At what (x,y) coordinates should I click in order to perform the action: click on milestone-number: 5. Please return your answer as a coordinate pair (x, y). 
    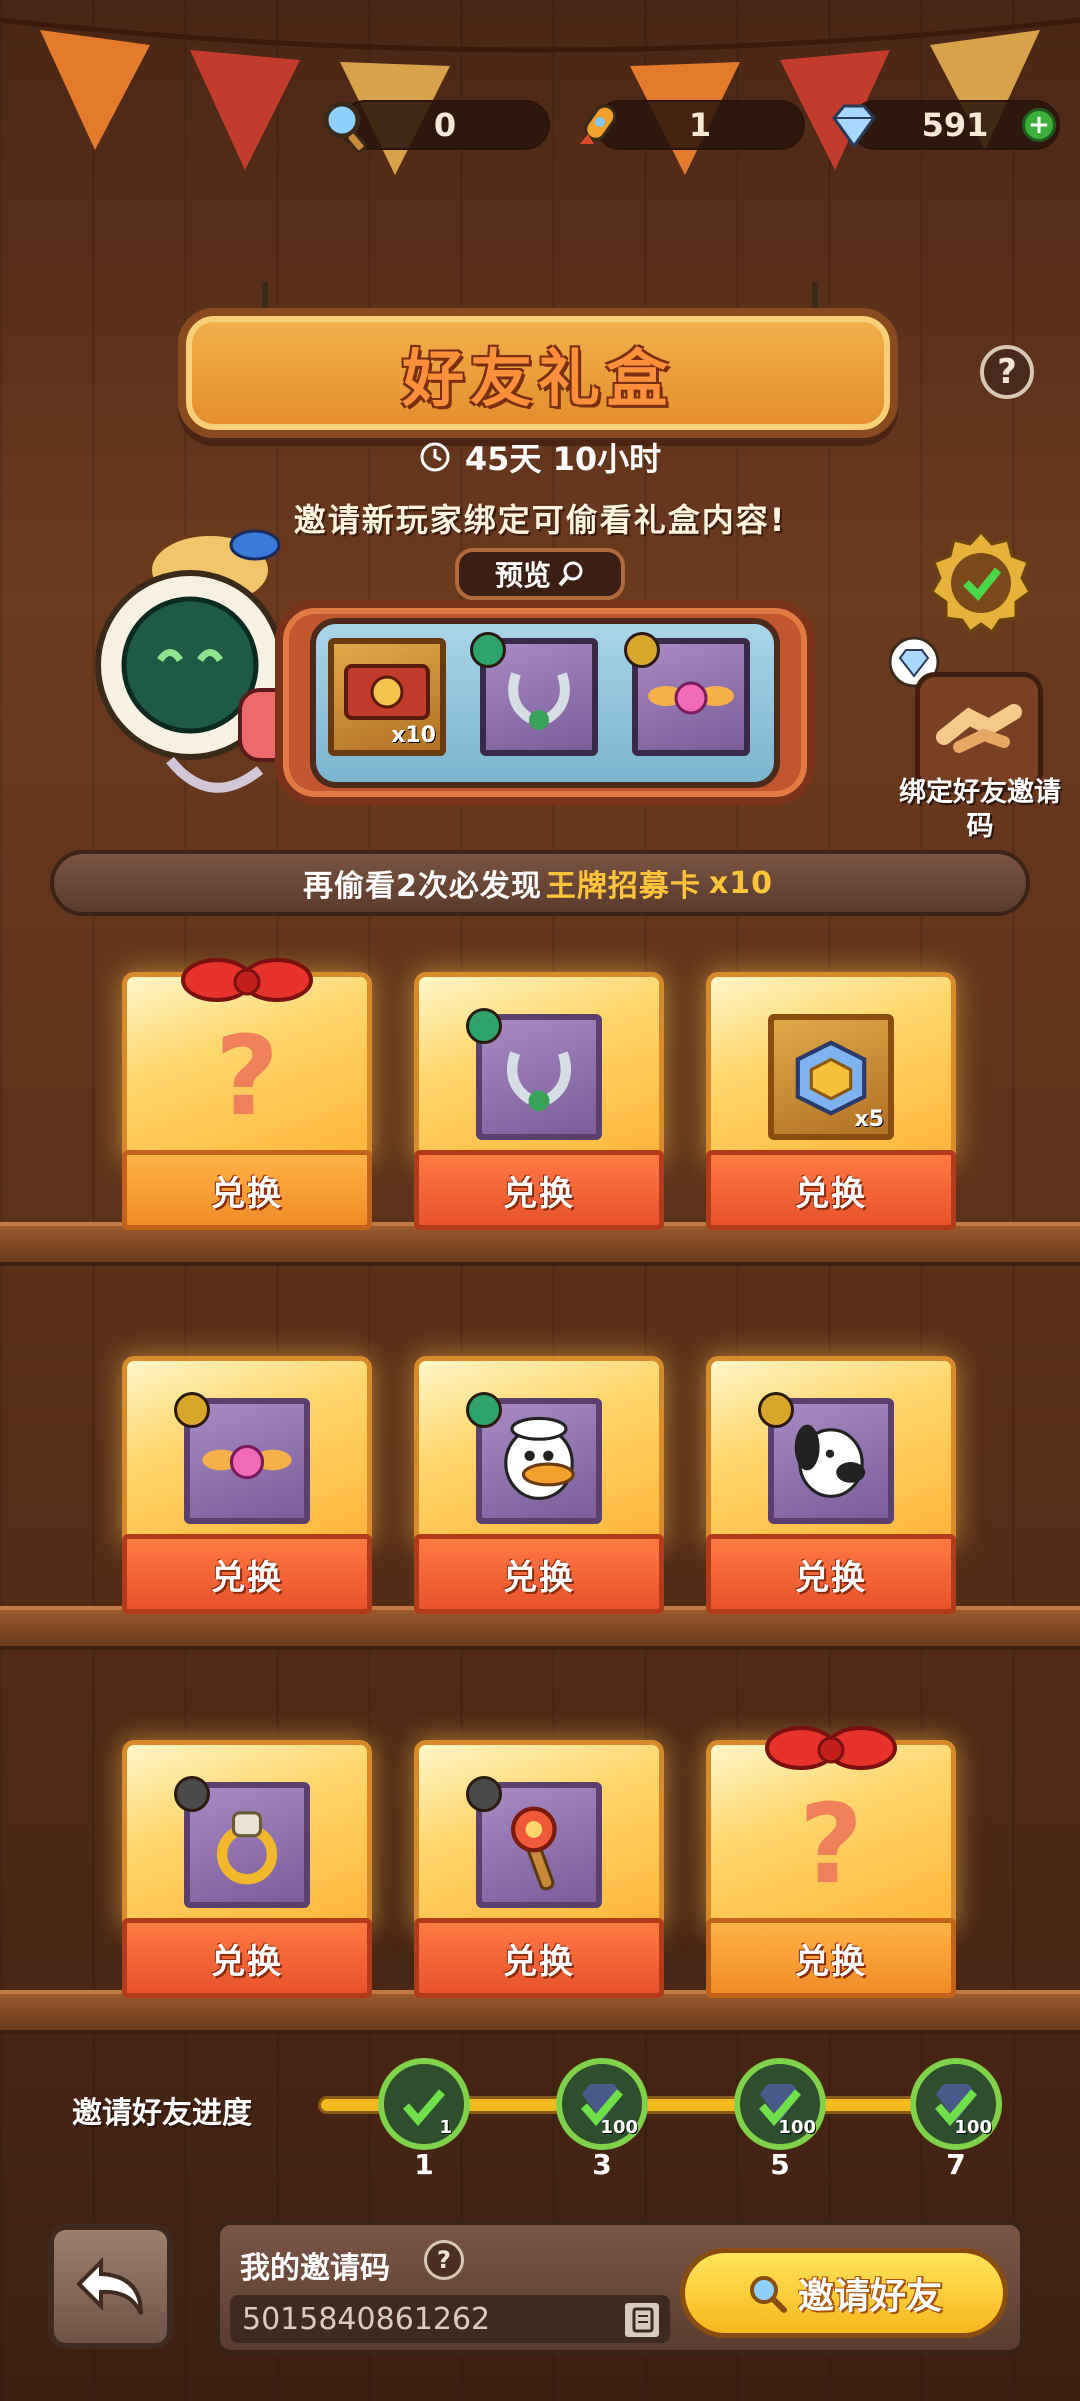
    Looking at the image, I should click on (780, 2164).